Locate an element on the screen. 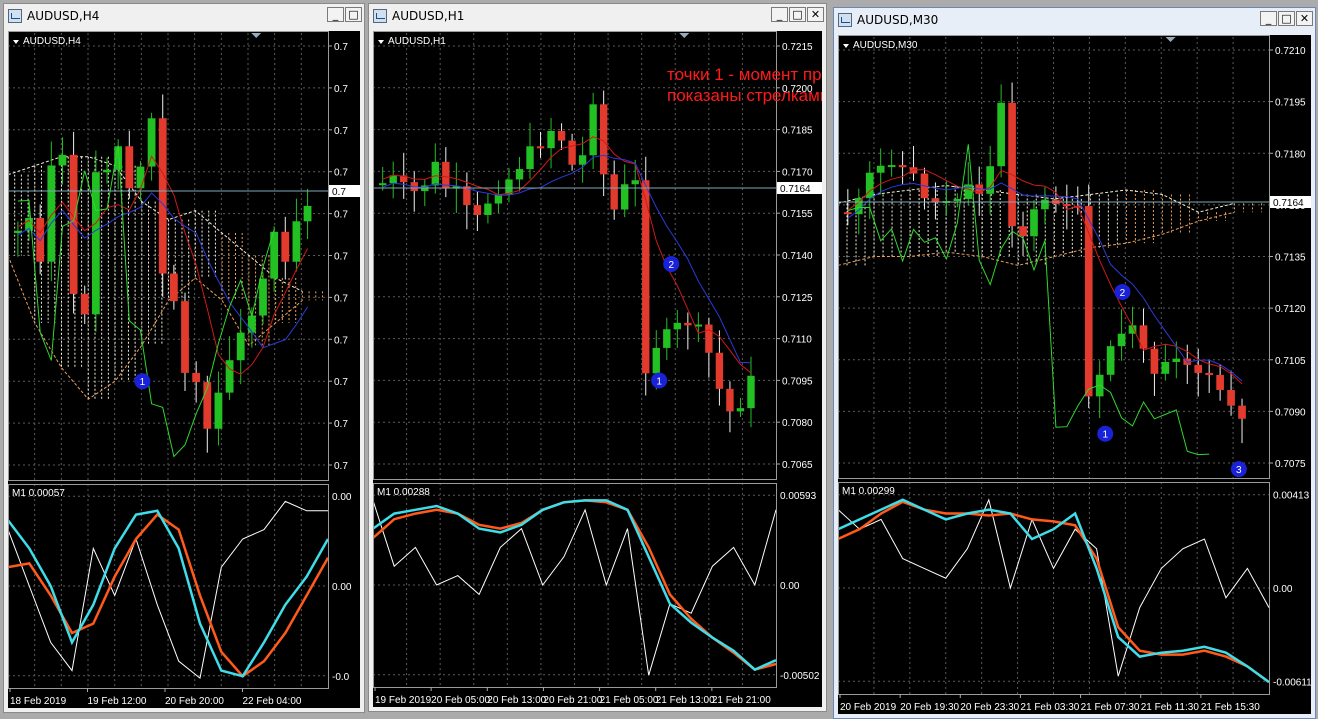 This screenshot has width=1318, height=719. chart-menu-icon is located at coordinates (846, 46).